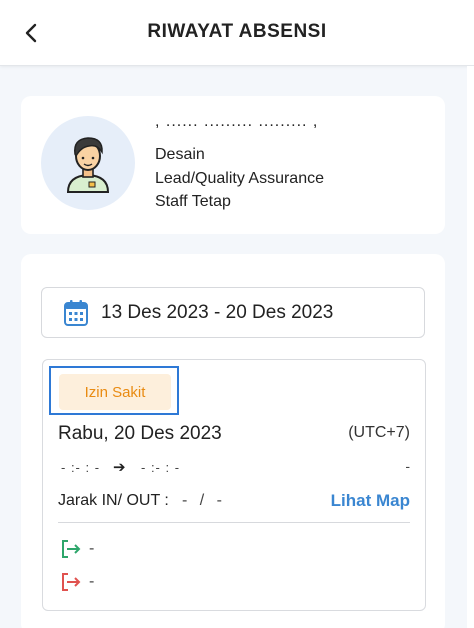  Describe the element at coordinates (379, 432) in the screenshot. I see `timezone-label: (UTC+7)` at that location.